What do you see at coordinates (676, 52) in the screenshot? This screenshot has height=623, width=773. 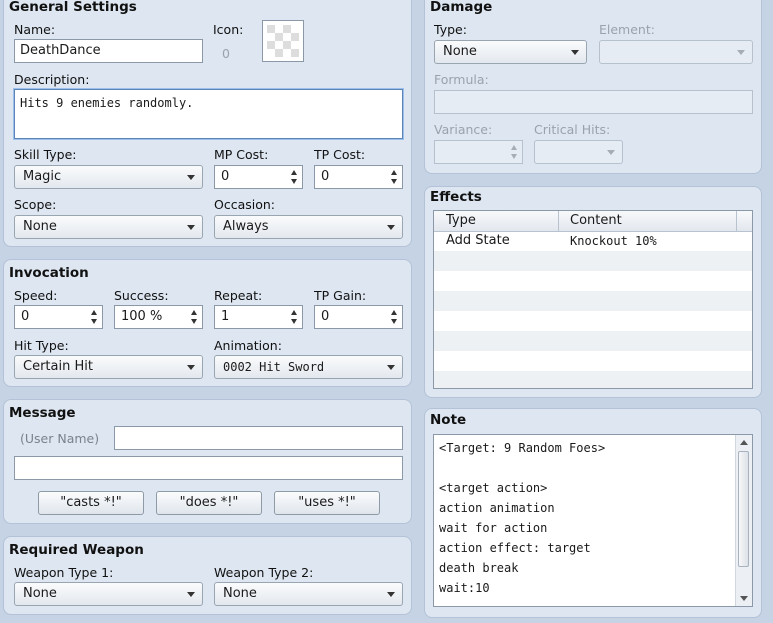 I see `element-select` at bounding box center [676, 52].